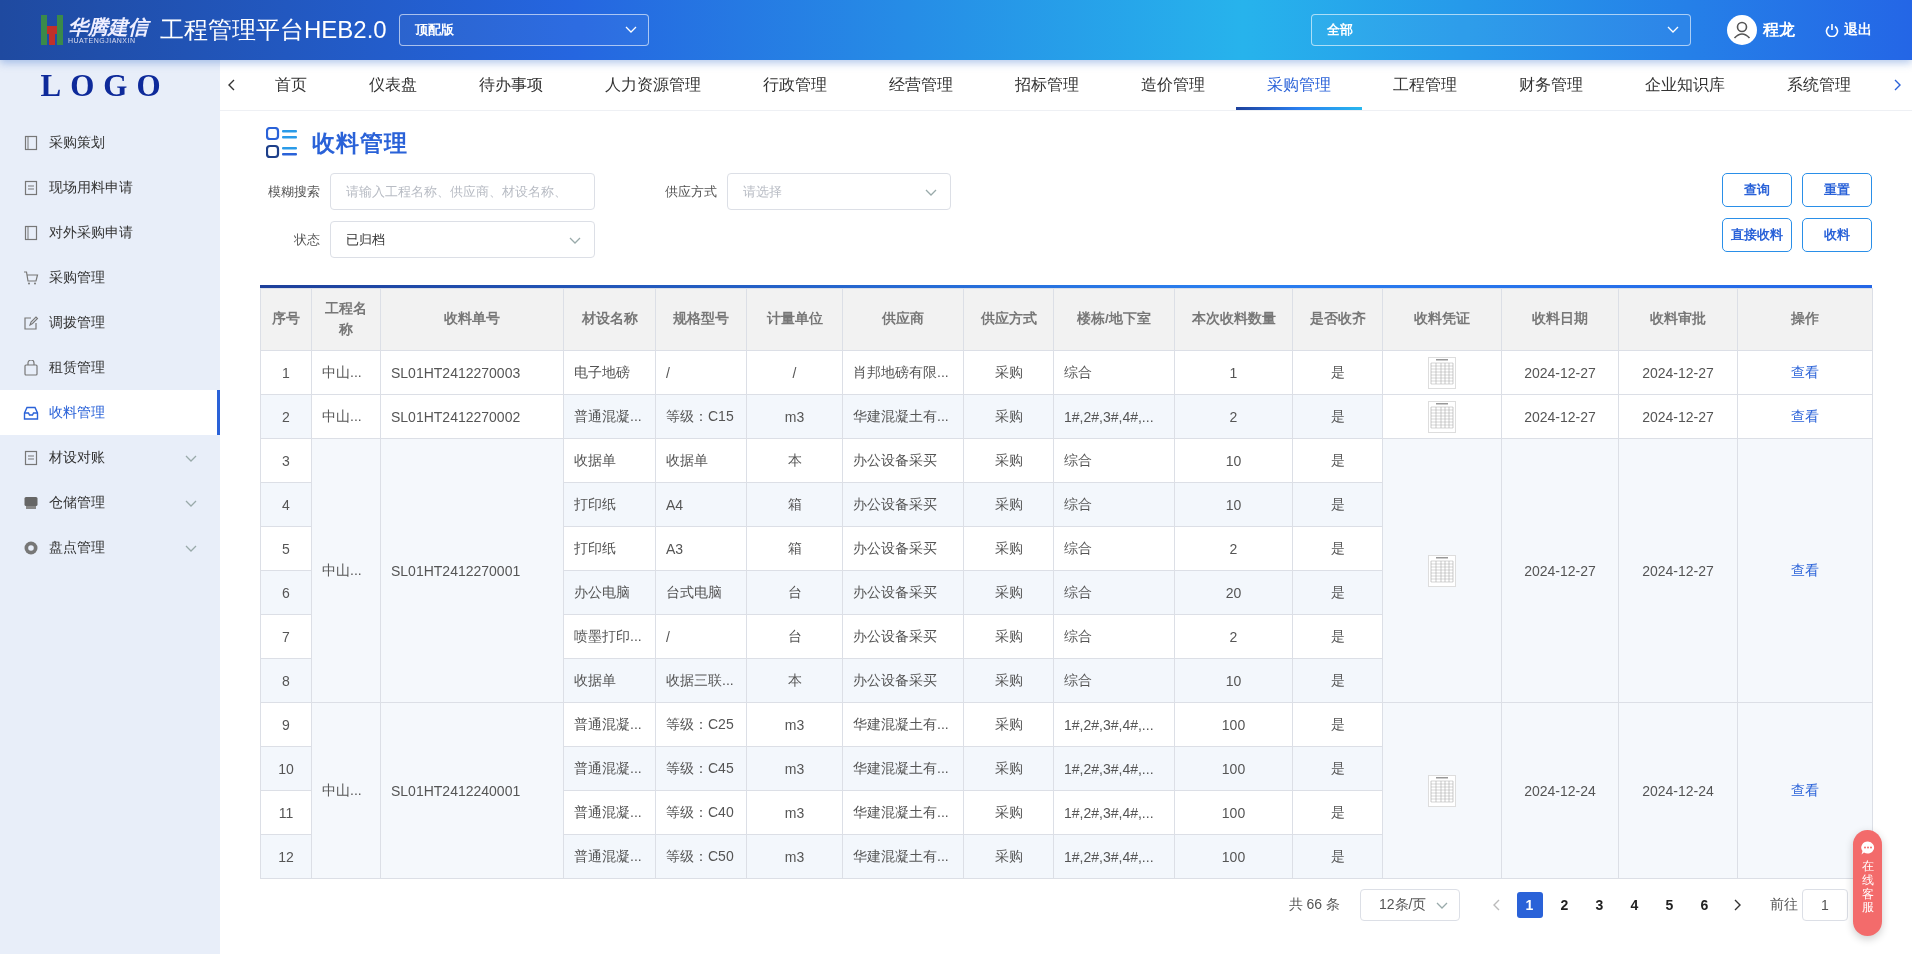  What do you see at coordinates (110, 187) in the screenshot?
I see `sidebar-item: 现场用料申请` at bounding box center [110, 187].